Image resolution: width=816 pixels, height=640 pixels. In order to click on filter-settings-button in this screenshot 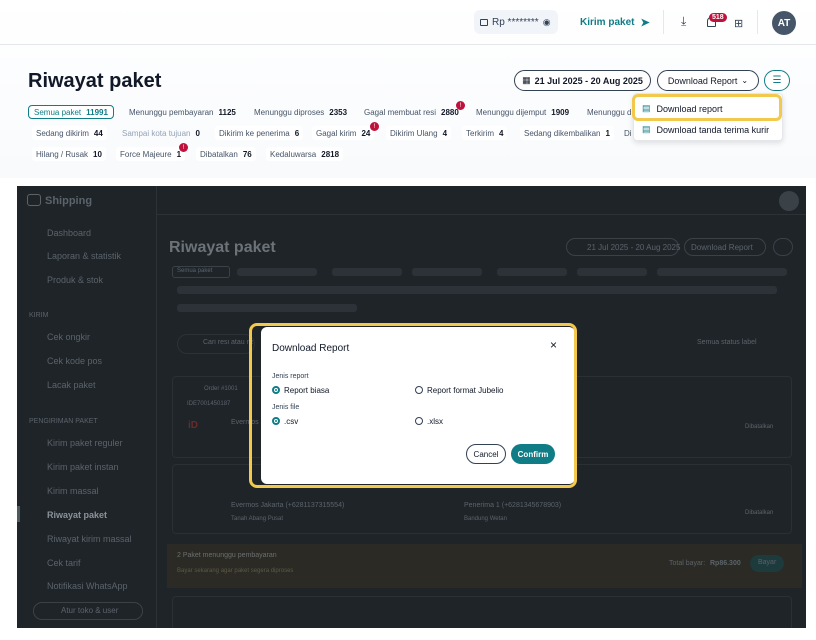, I will do `click(783, 247)`.